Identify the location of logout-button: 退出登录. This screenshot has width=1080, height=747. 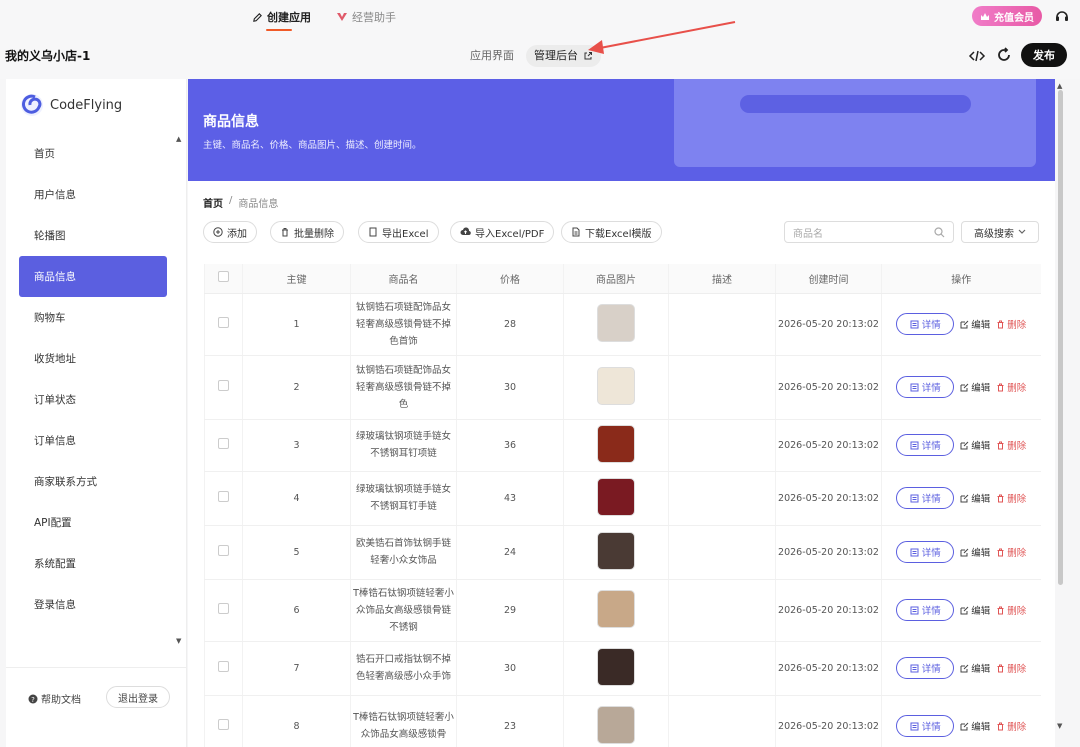
(138, 697).